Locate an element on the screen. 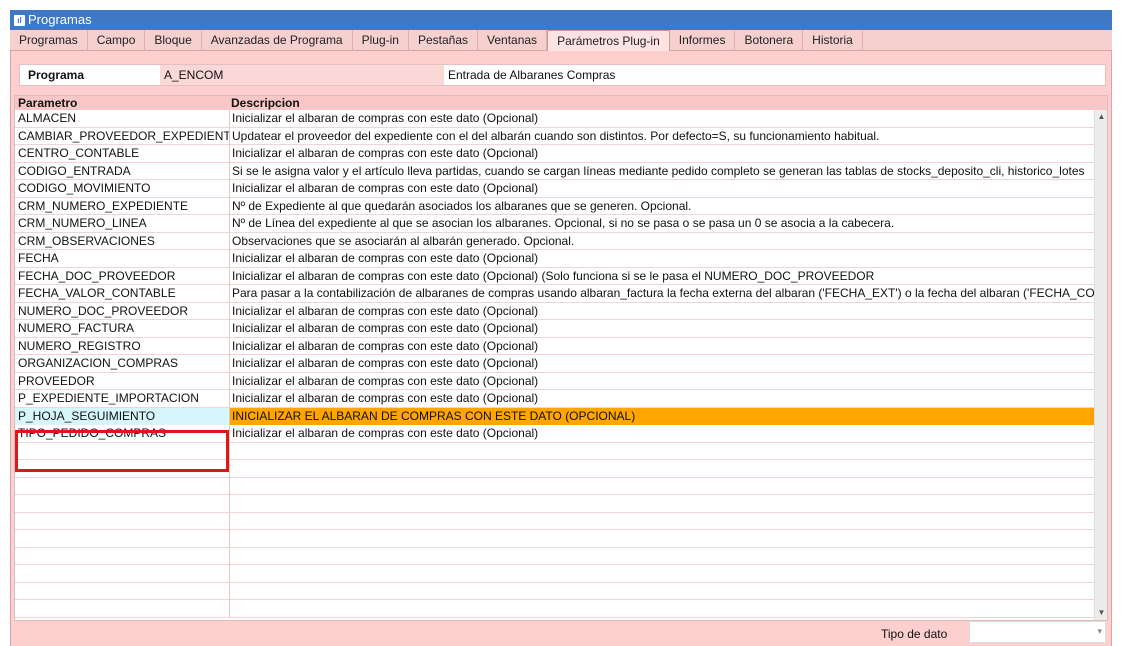  parameter-cell: P_HOJA_SEGUIMIENTO is located at coordinates (122, 416).